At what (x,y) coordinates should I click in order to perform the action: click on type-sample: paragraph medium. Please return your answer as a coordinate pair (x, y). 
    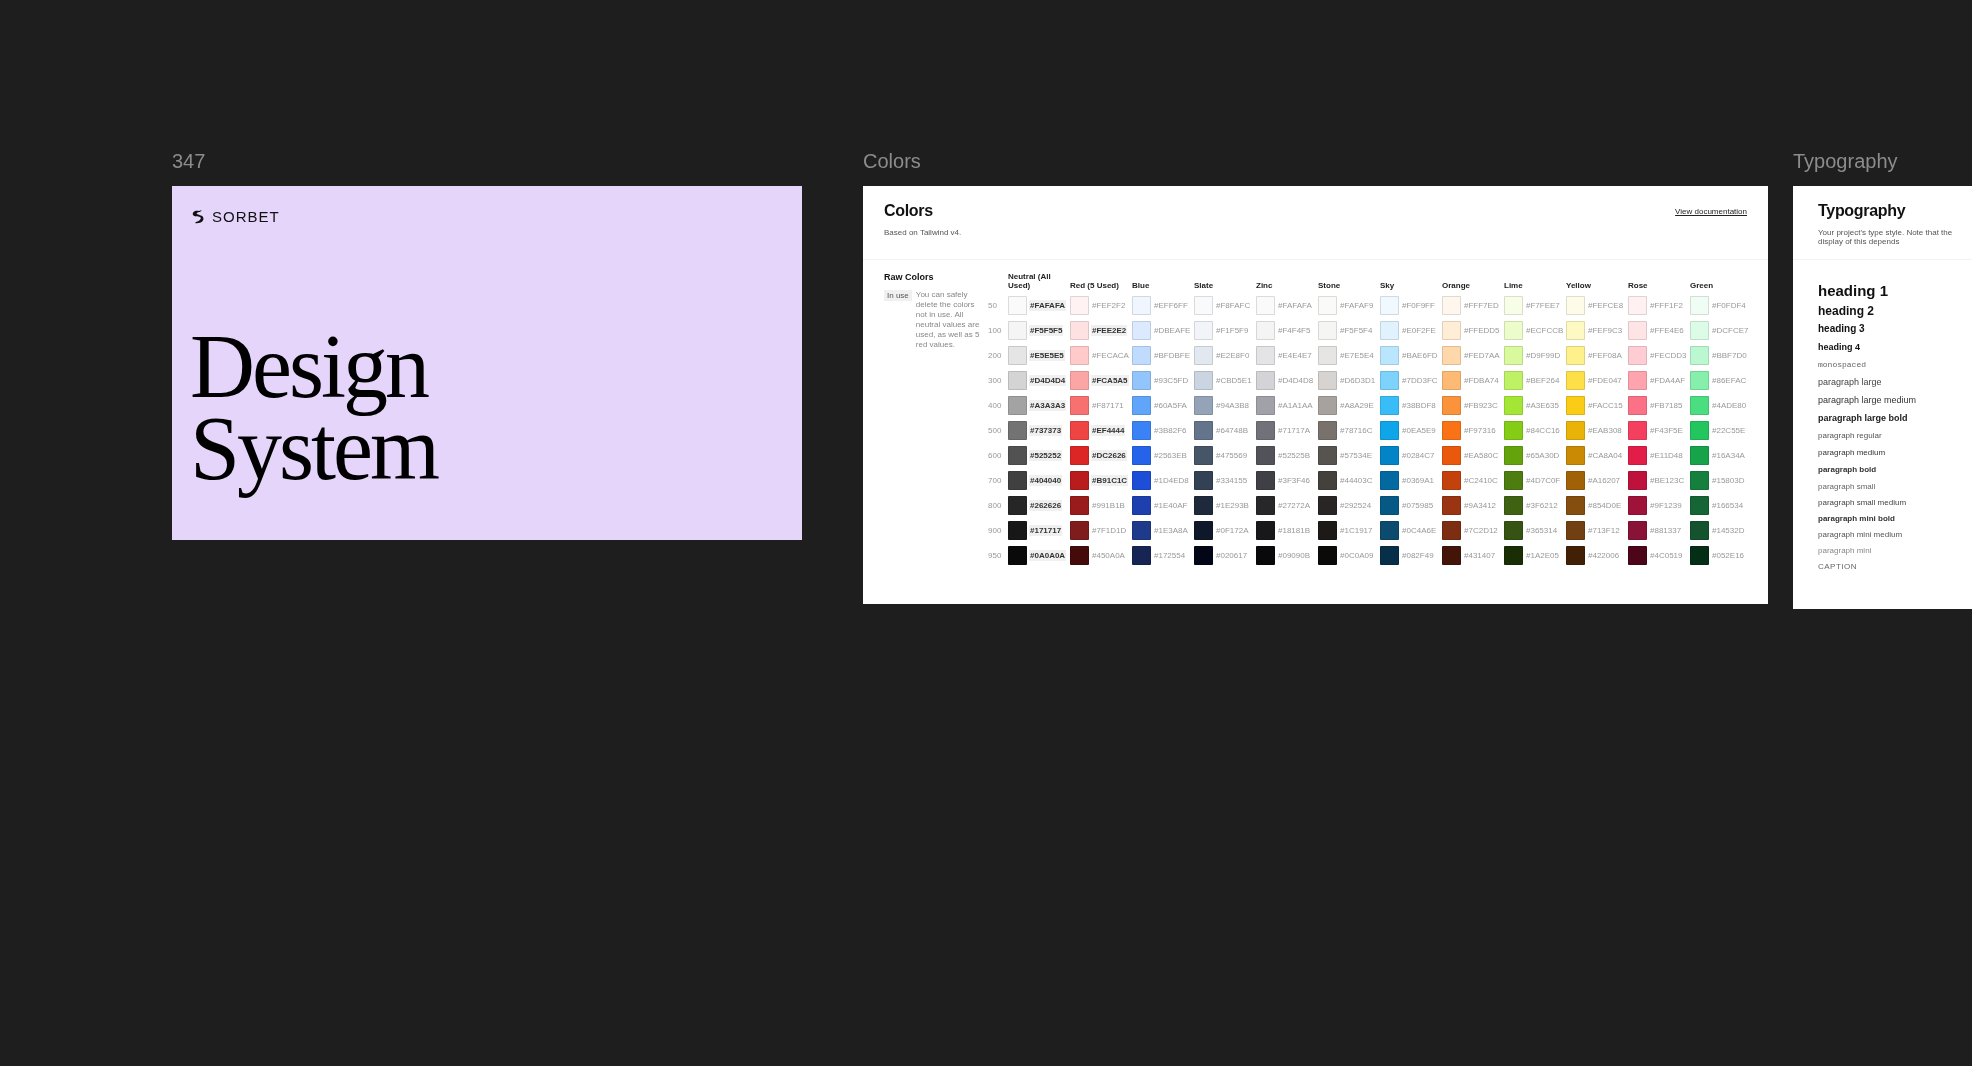
    Looking at the image, I should click on (1852, 452).